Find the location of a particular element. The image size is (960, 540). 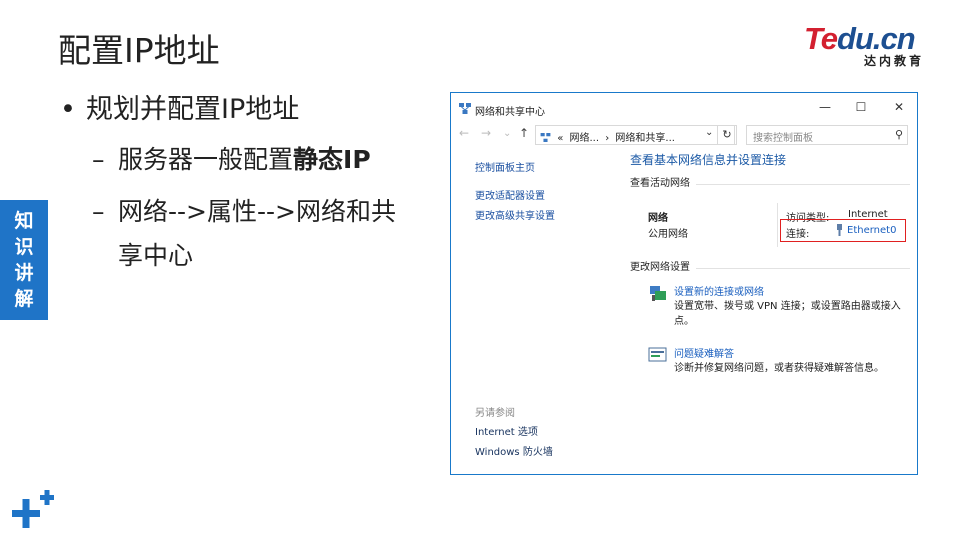

active-networks-header: 查看活动网络 is located at coordinates (771, 184).